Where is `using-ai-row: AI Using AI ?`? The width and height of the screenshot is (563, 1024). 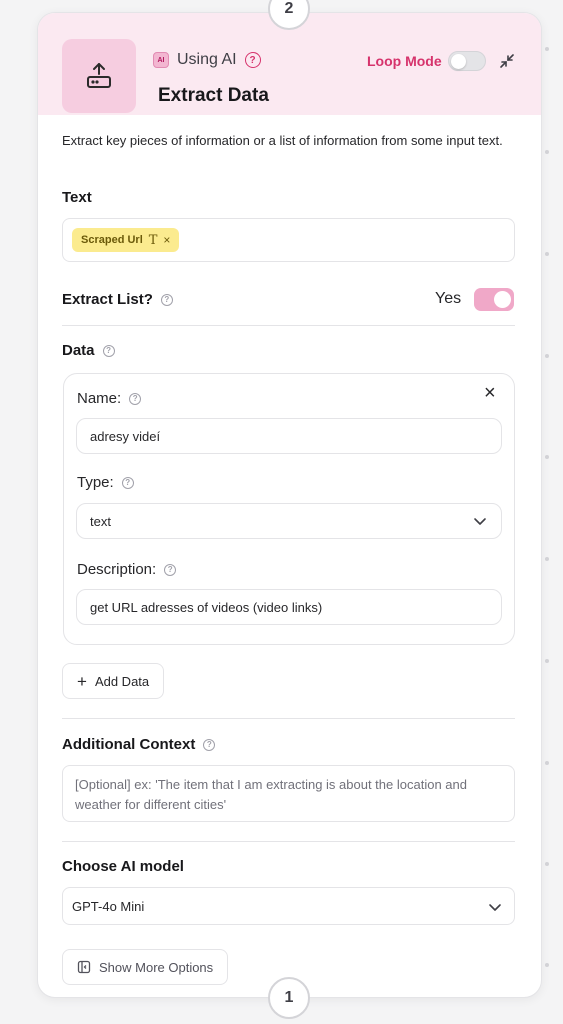 using-ai-row: AI Using AI ? is located at coordinates (207, 60).